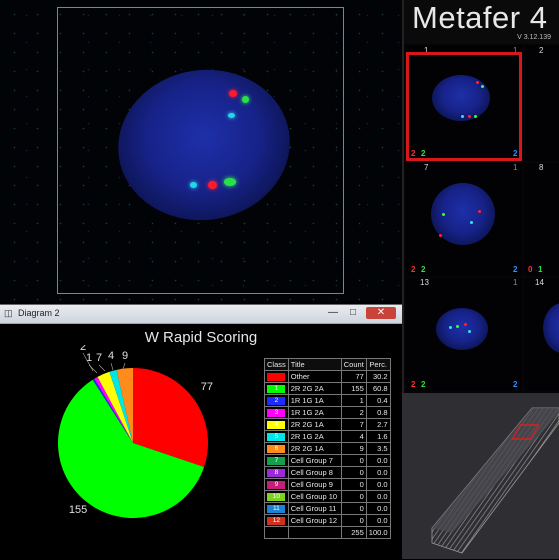 The image size is (559, 560). What do you see at coordinates (314, 448) in the screenshot?
I see `title-cell: 2R 2G 1A` at bounding box center [314, 448].